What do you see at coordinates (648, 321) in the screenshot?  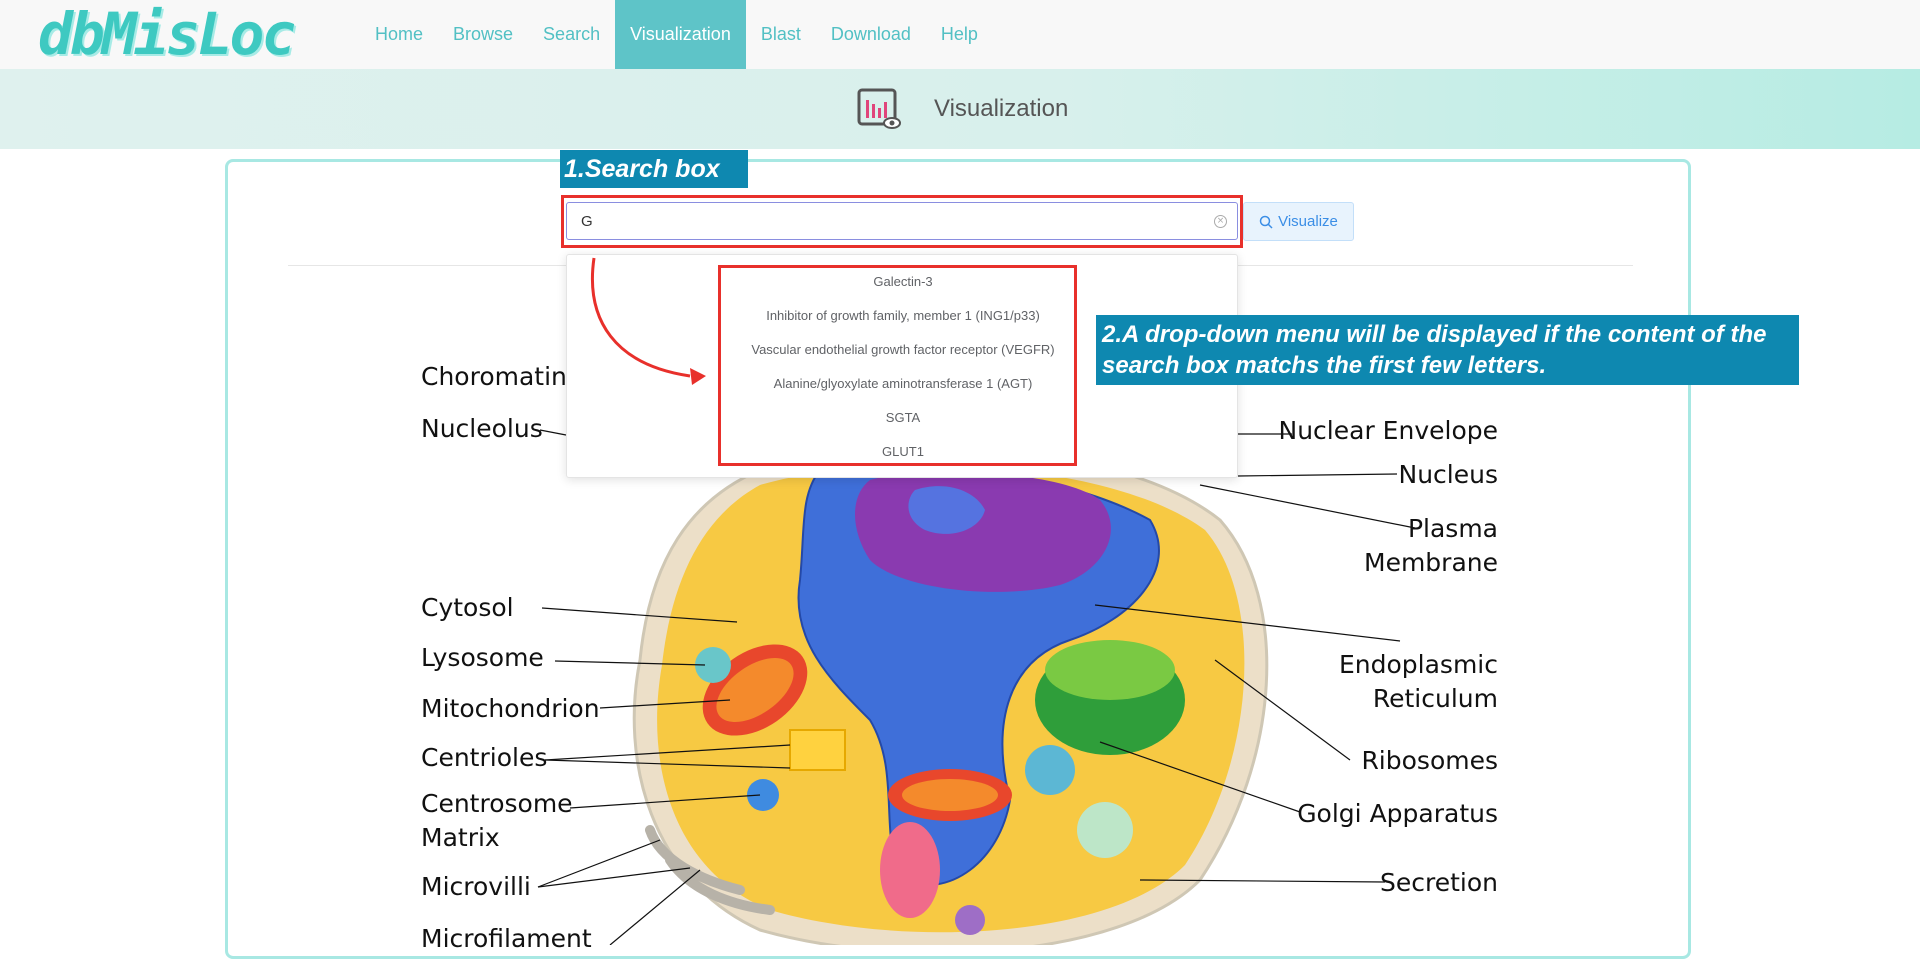 I see `annotation-arrow` at bounding box center [648, 321].